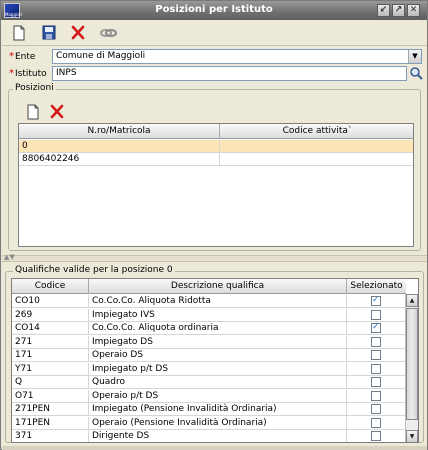 The width and height of the screenshot is (428, 450). Describe the element at coordinates (94, 270) in the screenshot. I see `qualifiche-legend: Qualifiche valide per la posizione 0` at that location.